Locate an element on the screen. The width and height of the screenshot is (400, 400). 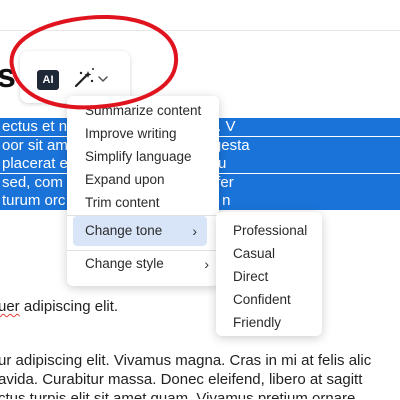
magic-wand-icon is located at coordinates (91, 78).